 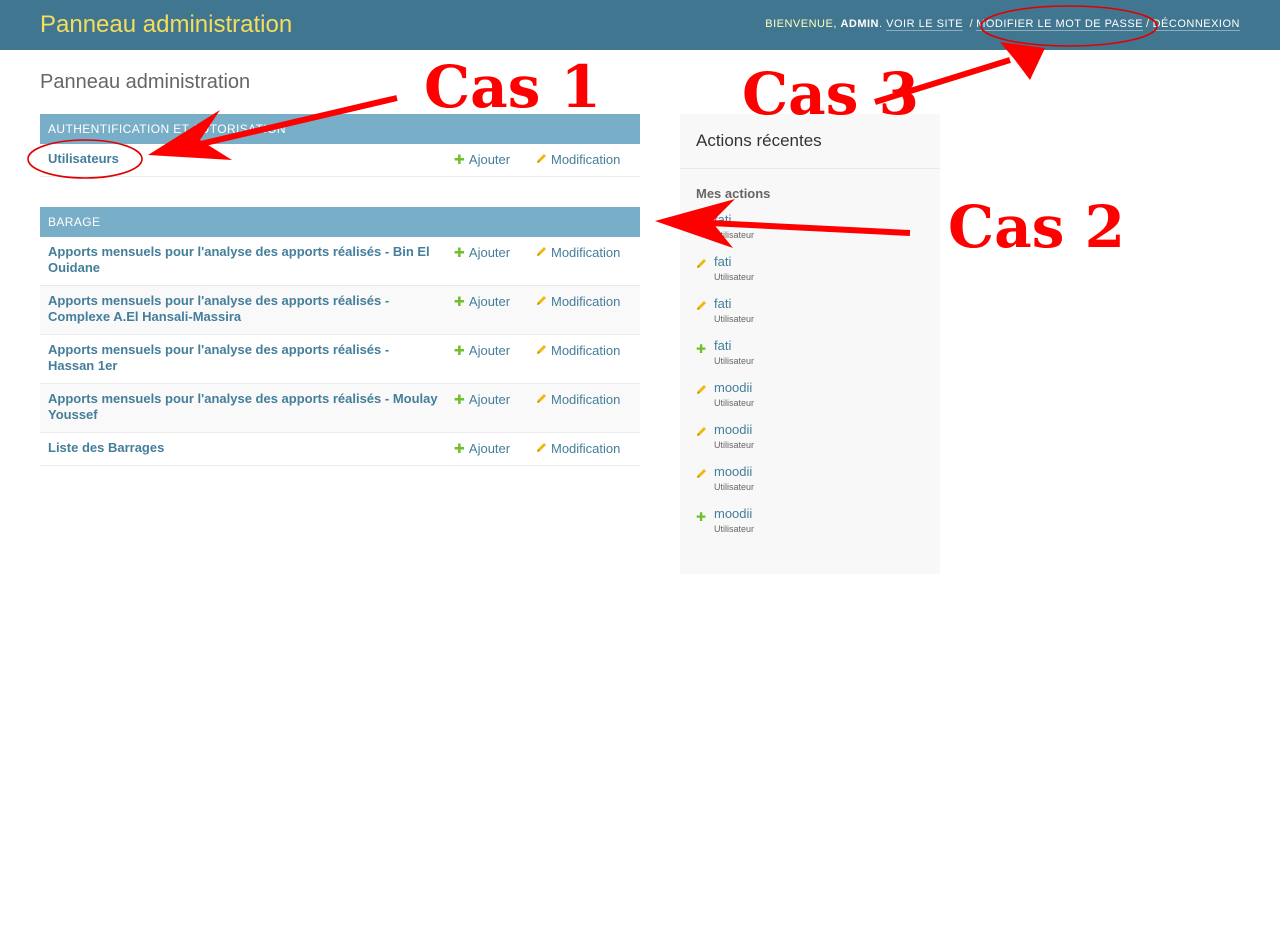 I want to click on divider, so click(x=810, y=168).